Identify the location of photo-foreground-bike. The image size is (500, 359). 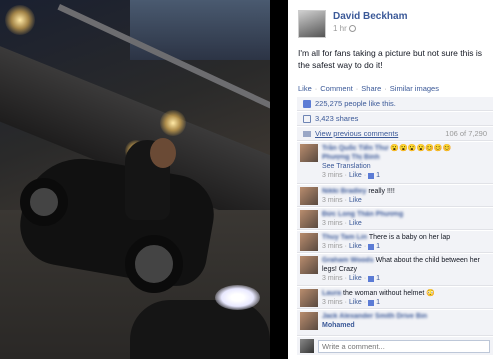
(200, 329).